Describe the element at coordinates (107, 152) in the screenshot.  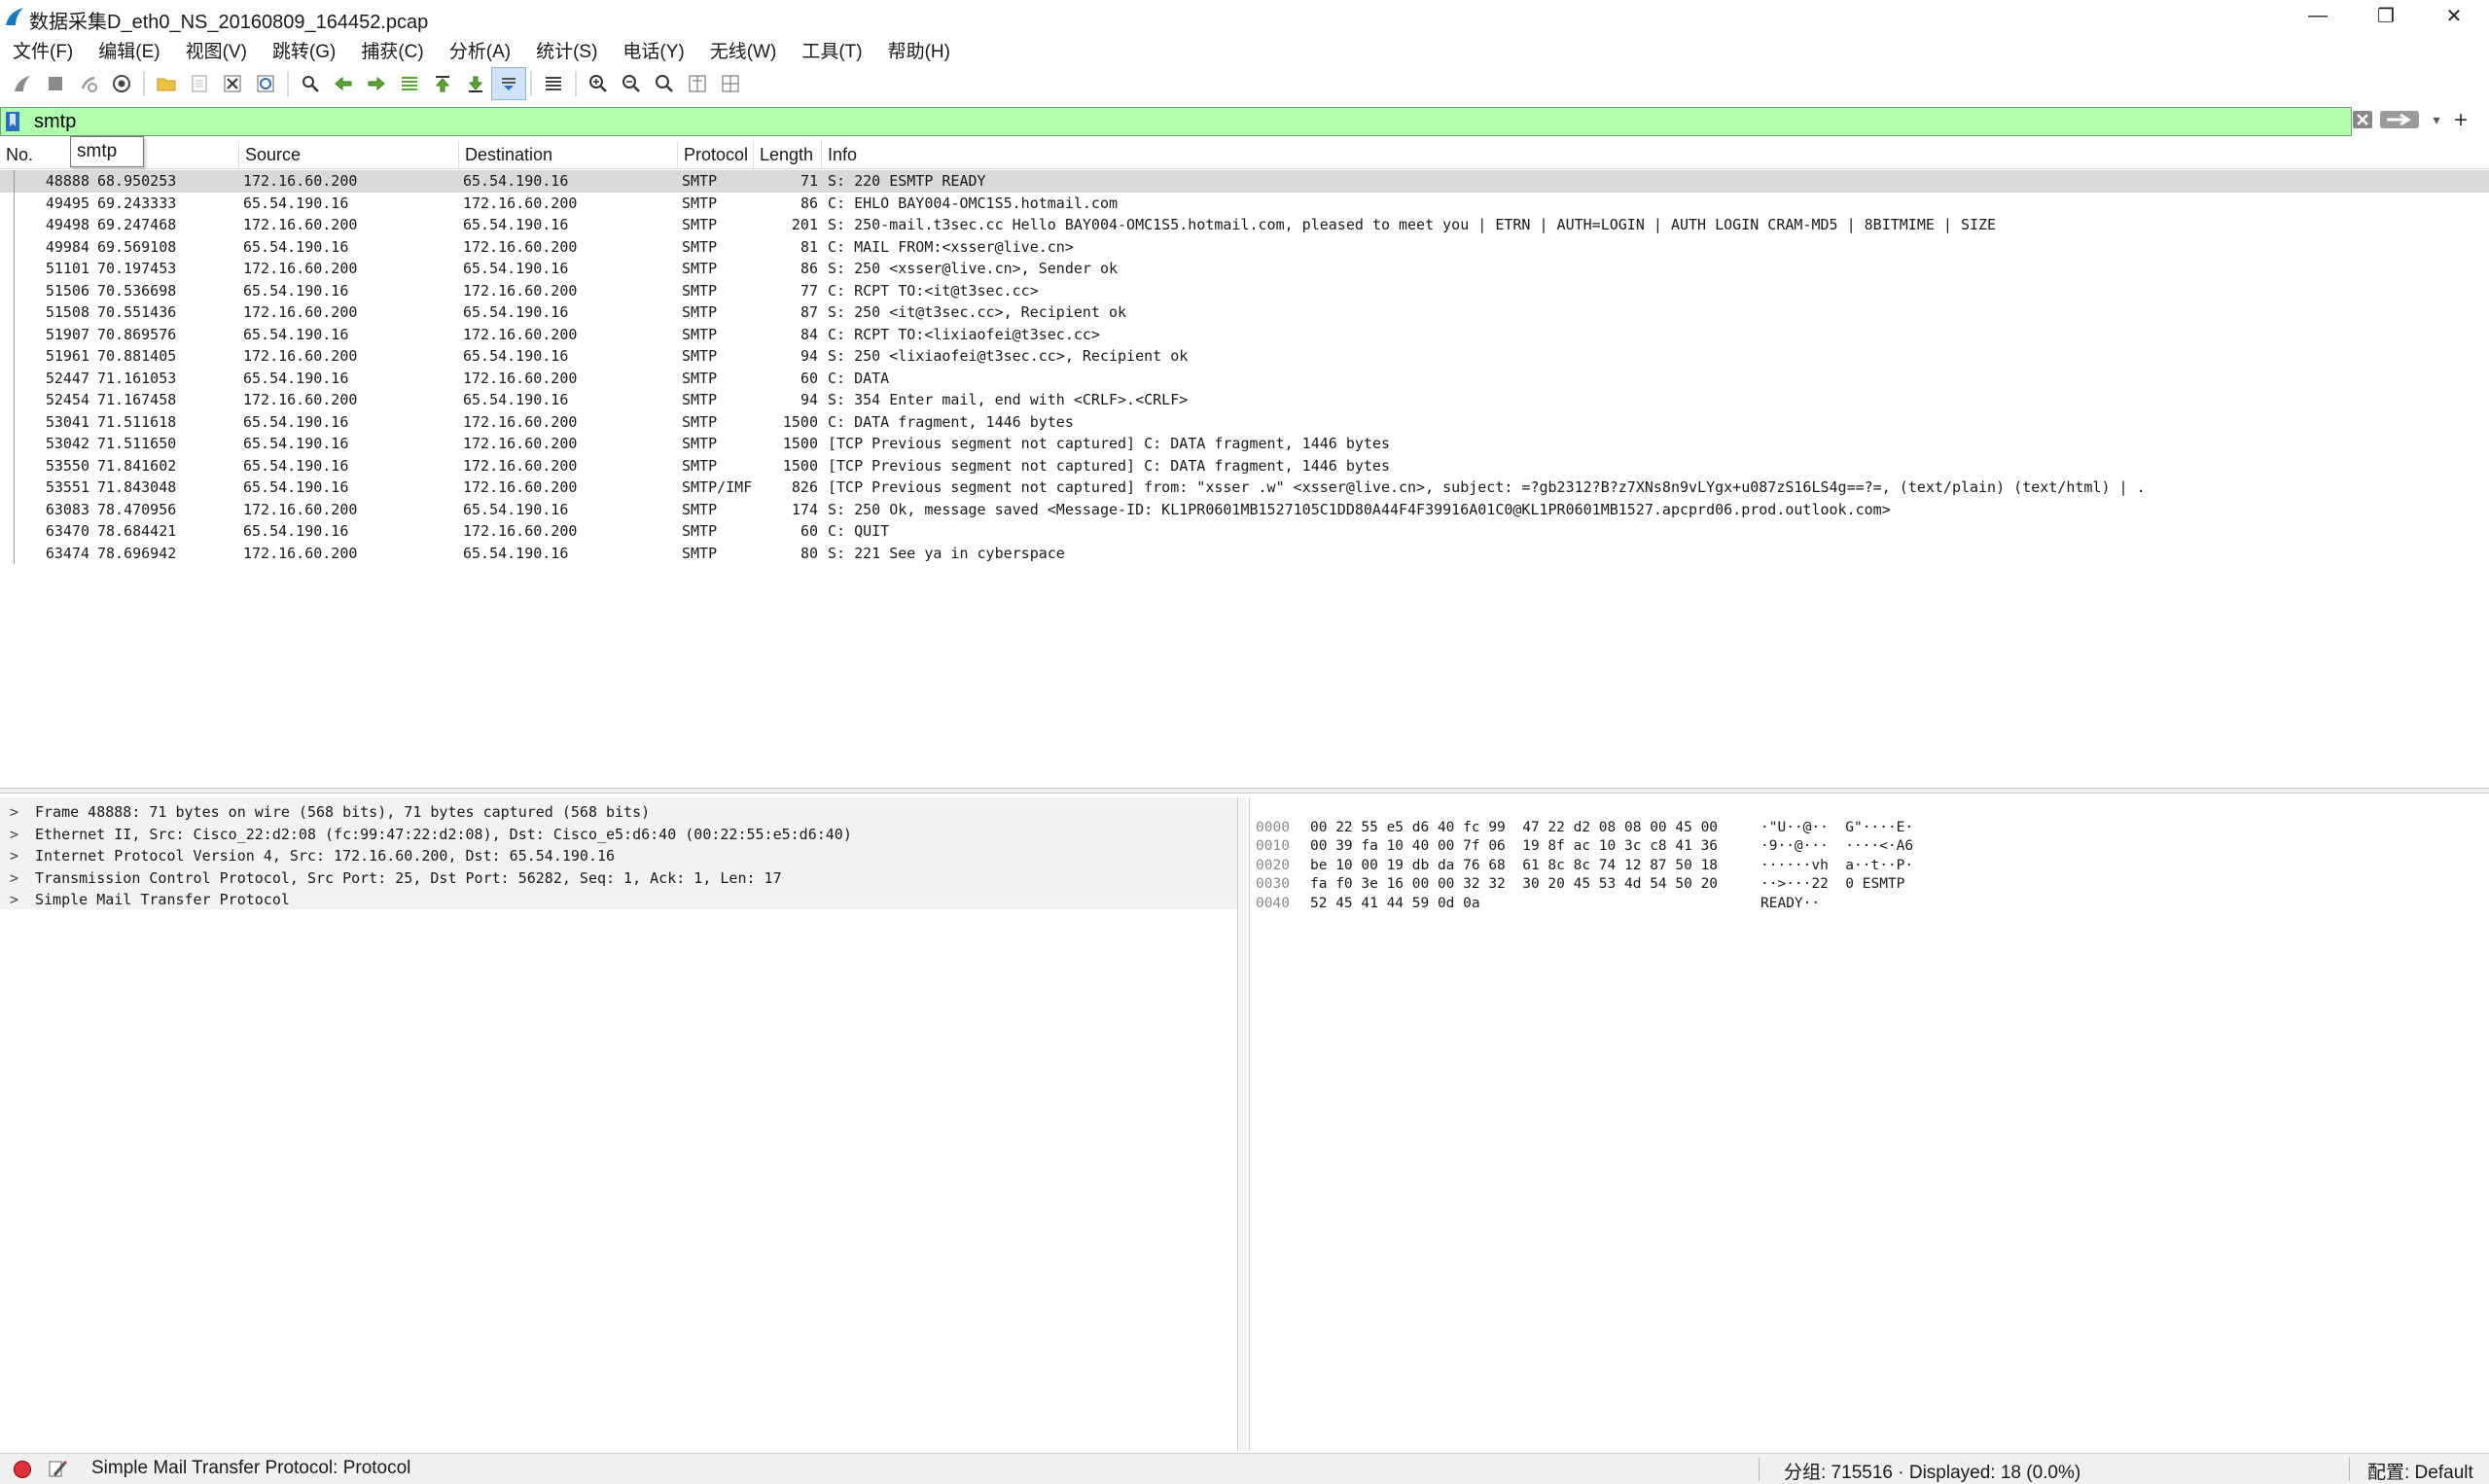
I see `filter-autocomplete-popup: smtp` at that location.